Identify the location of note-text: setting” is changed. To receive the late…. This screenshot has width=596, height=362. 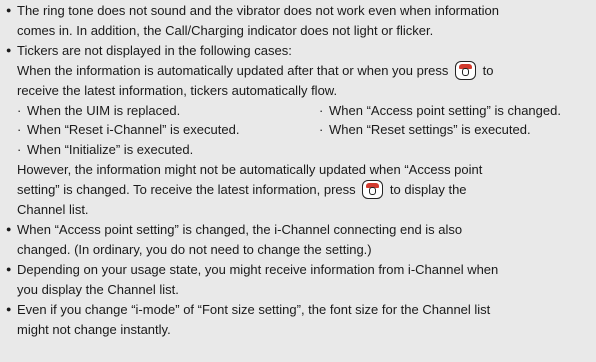
(186, 190).